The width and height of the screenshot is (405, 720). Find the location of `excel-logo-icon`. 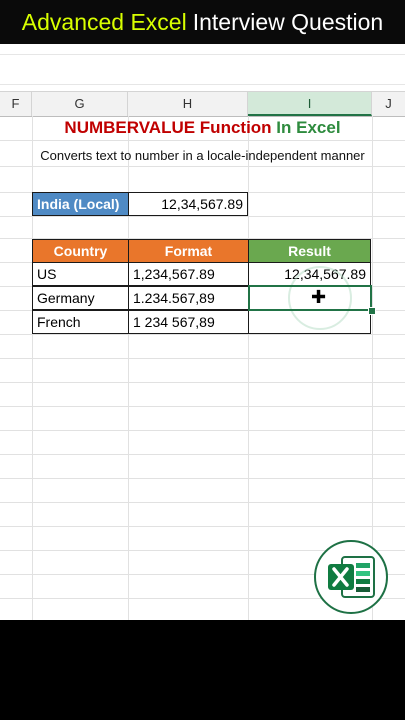

excel-logo-icon is located at coordinates (351, 577).